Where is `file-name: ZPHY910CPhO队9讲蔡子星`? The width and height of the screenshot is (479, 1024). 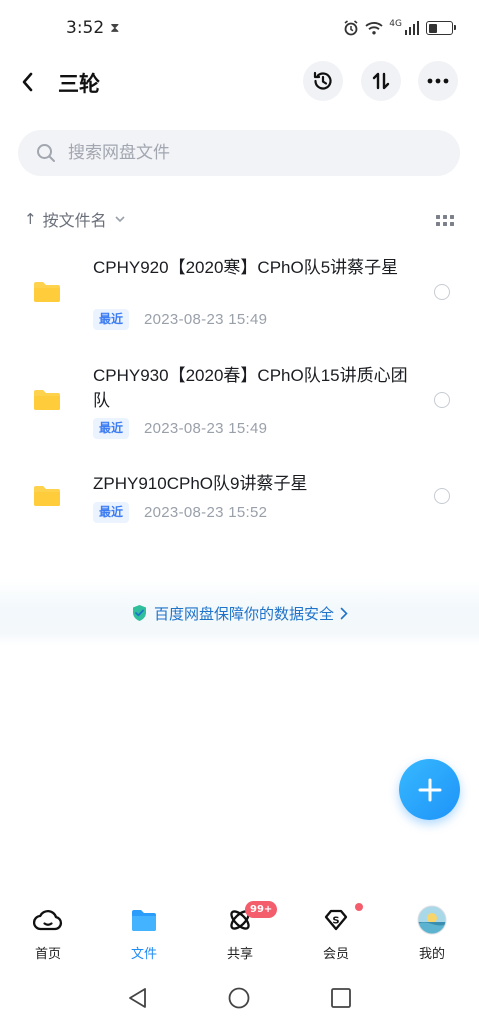
file-name: ZPHY910CPhO队9讲蔡子星 is located at coordinates (200, 483).